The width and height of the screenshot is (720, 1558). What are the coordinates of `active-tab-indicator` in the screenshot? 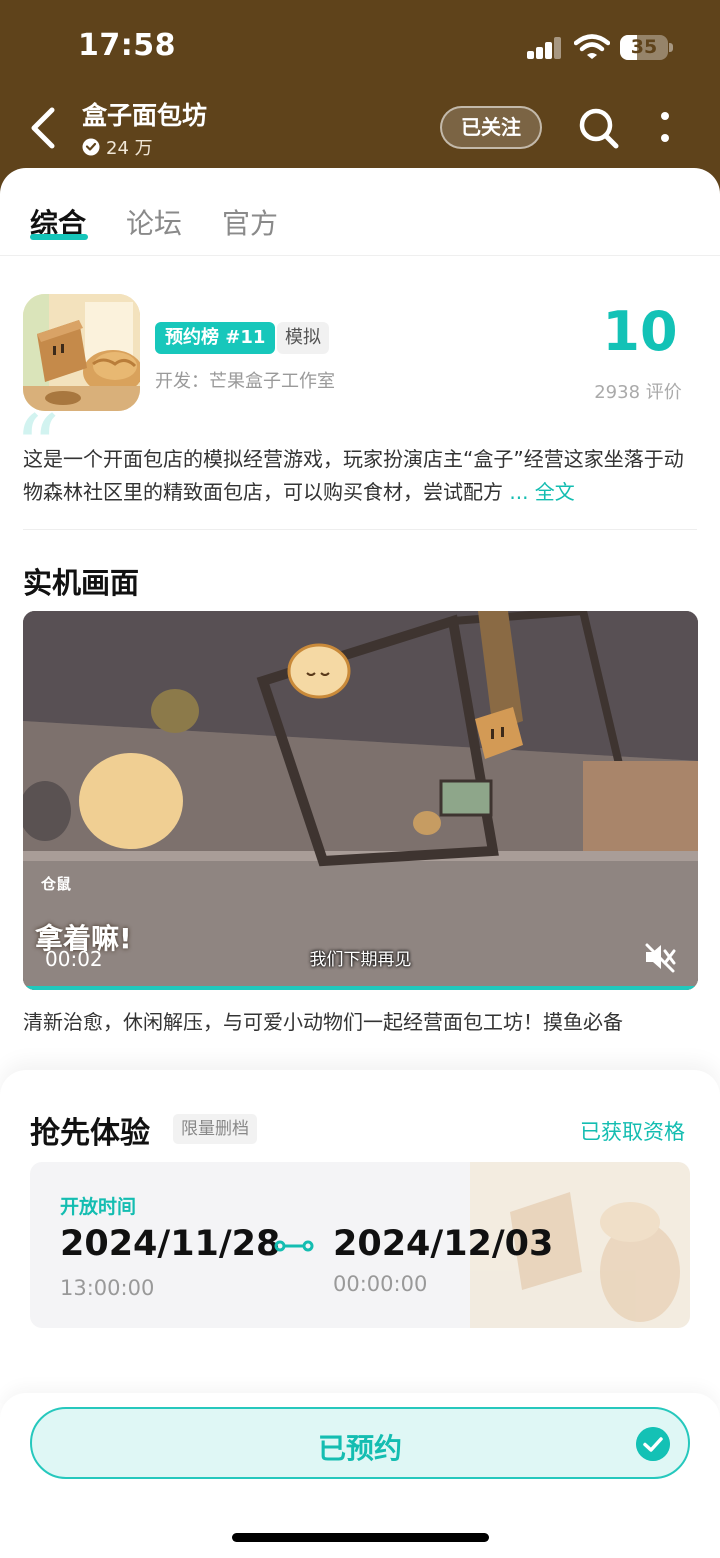 It's located at (59, 237).